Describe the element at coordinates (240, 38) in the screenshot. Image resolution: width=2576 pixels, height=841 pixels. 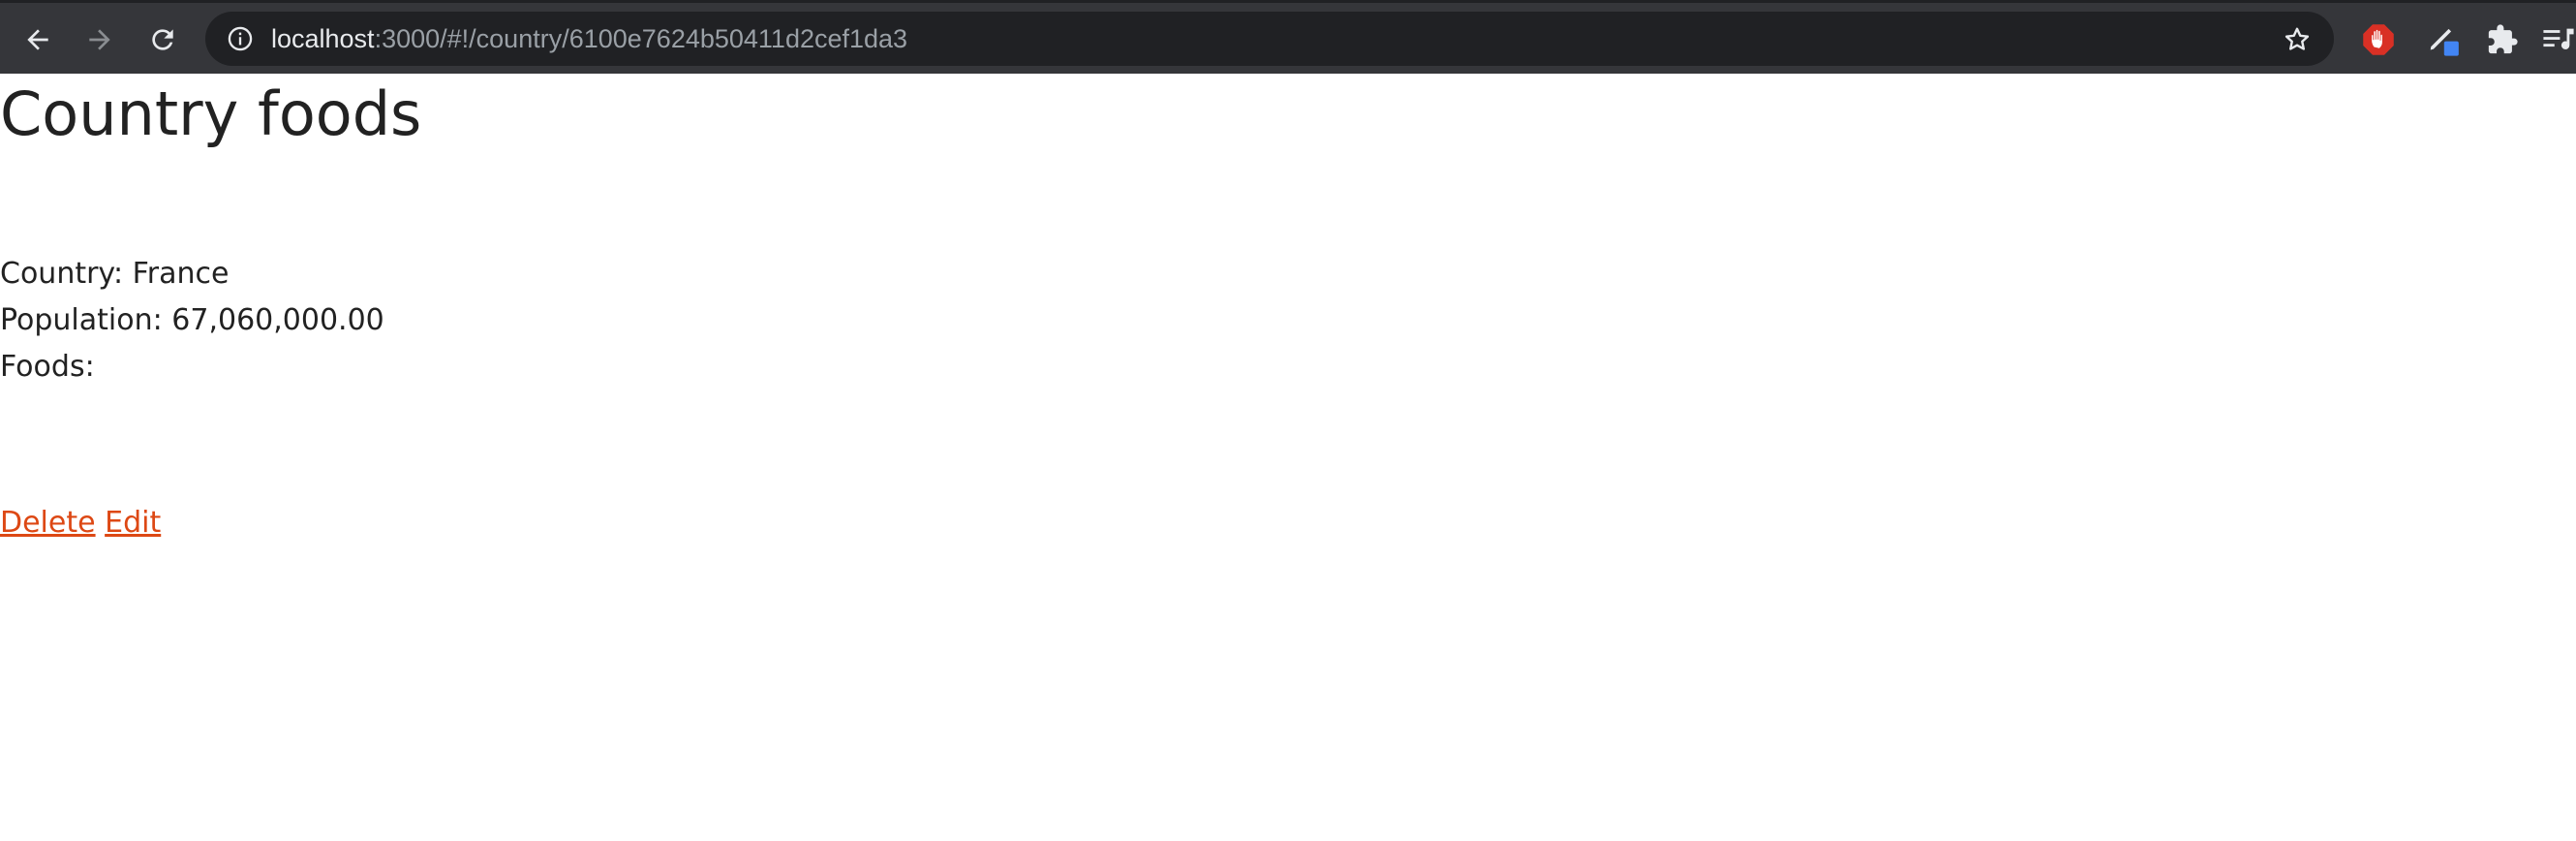
I see `info-icon` at that location.